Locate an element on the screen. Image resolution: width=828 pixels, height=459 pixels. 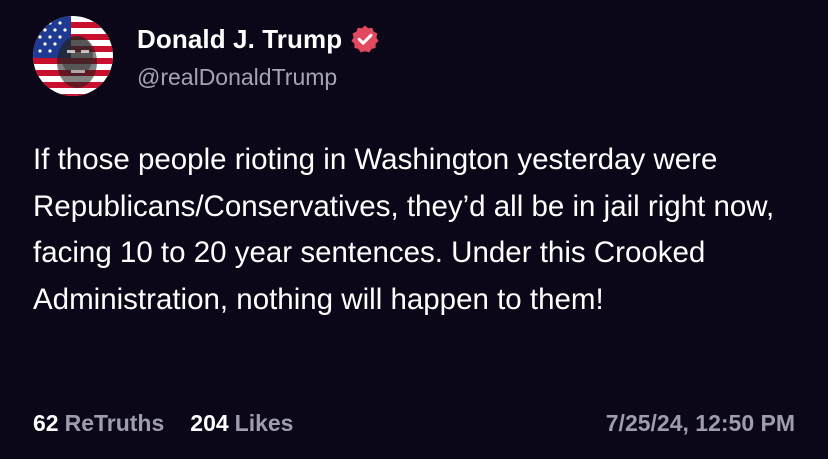
retruths-stat: 62 ReTruths is located at coordinates (98, 423).